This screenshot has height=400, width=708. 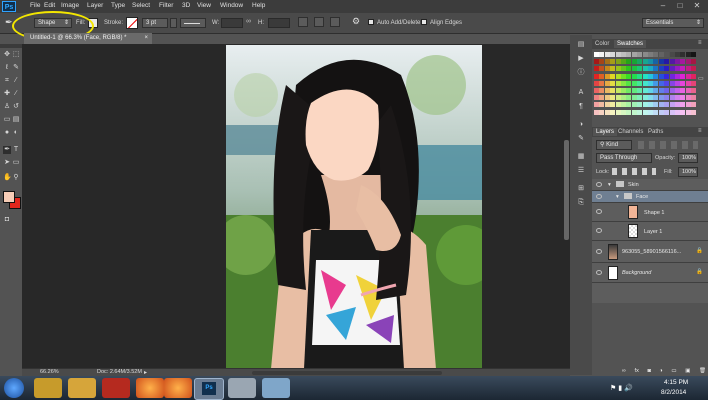 I want to click on new-layer-icon: ▣, so click(x=687, y=371).